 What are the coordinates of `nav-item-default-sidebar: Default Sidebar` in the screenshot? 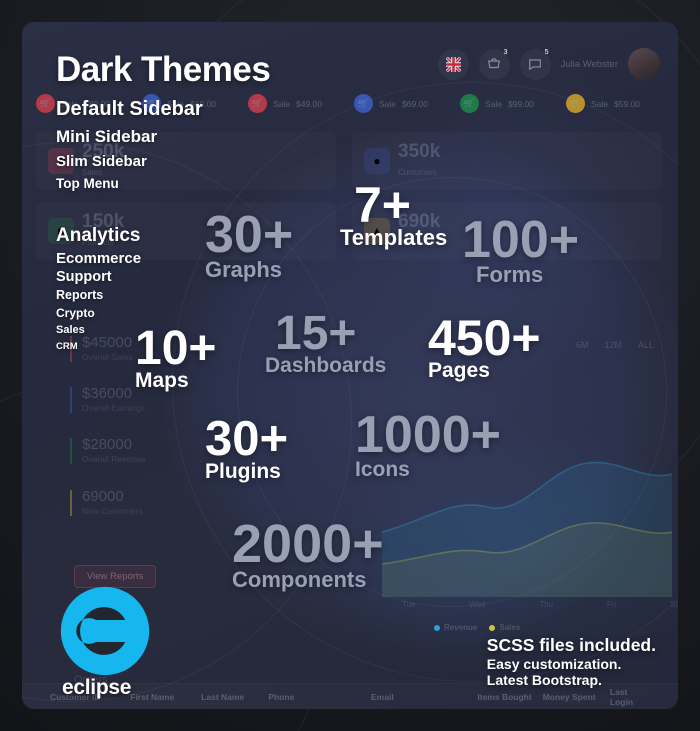 It's located at (129, 109).